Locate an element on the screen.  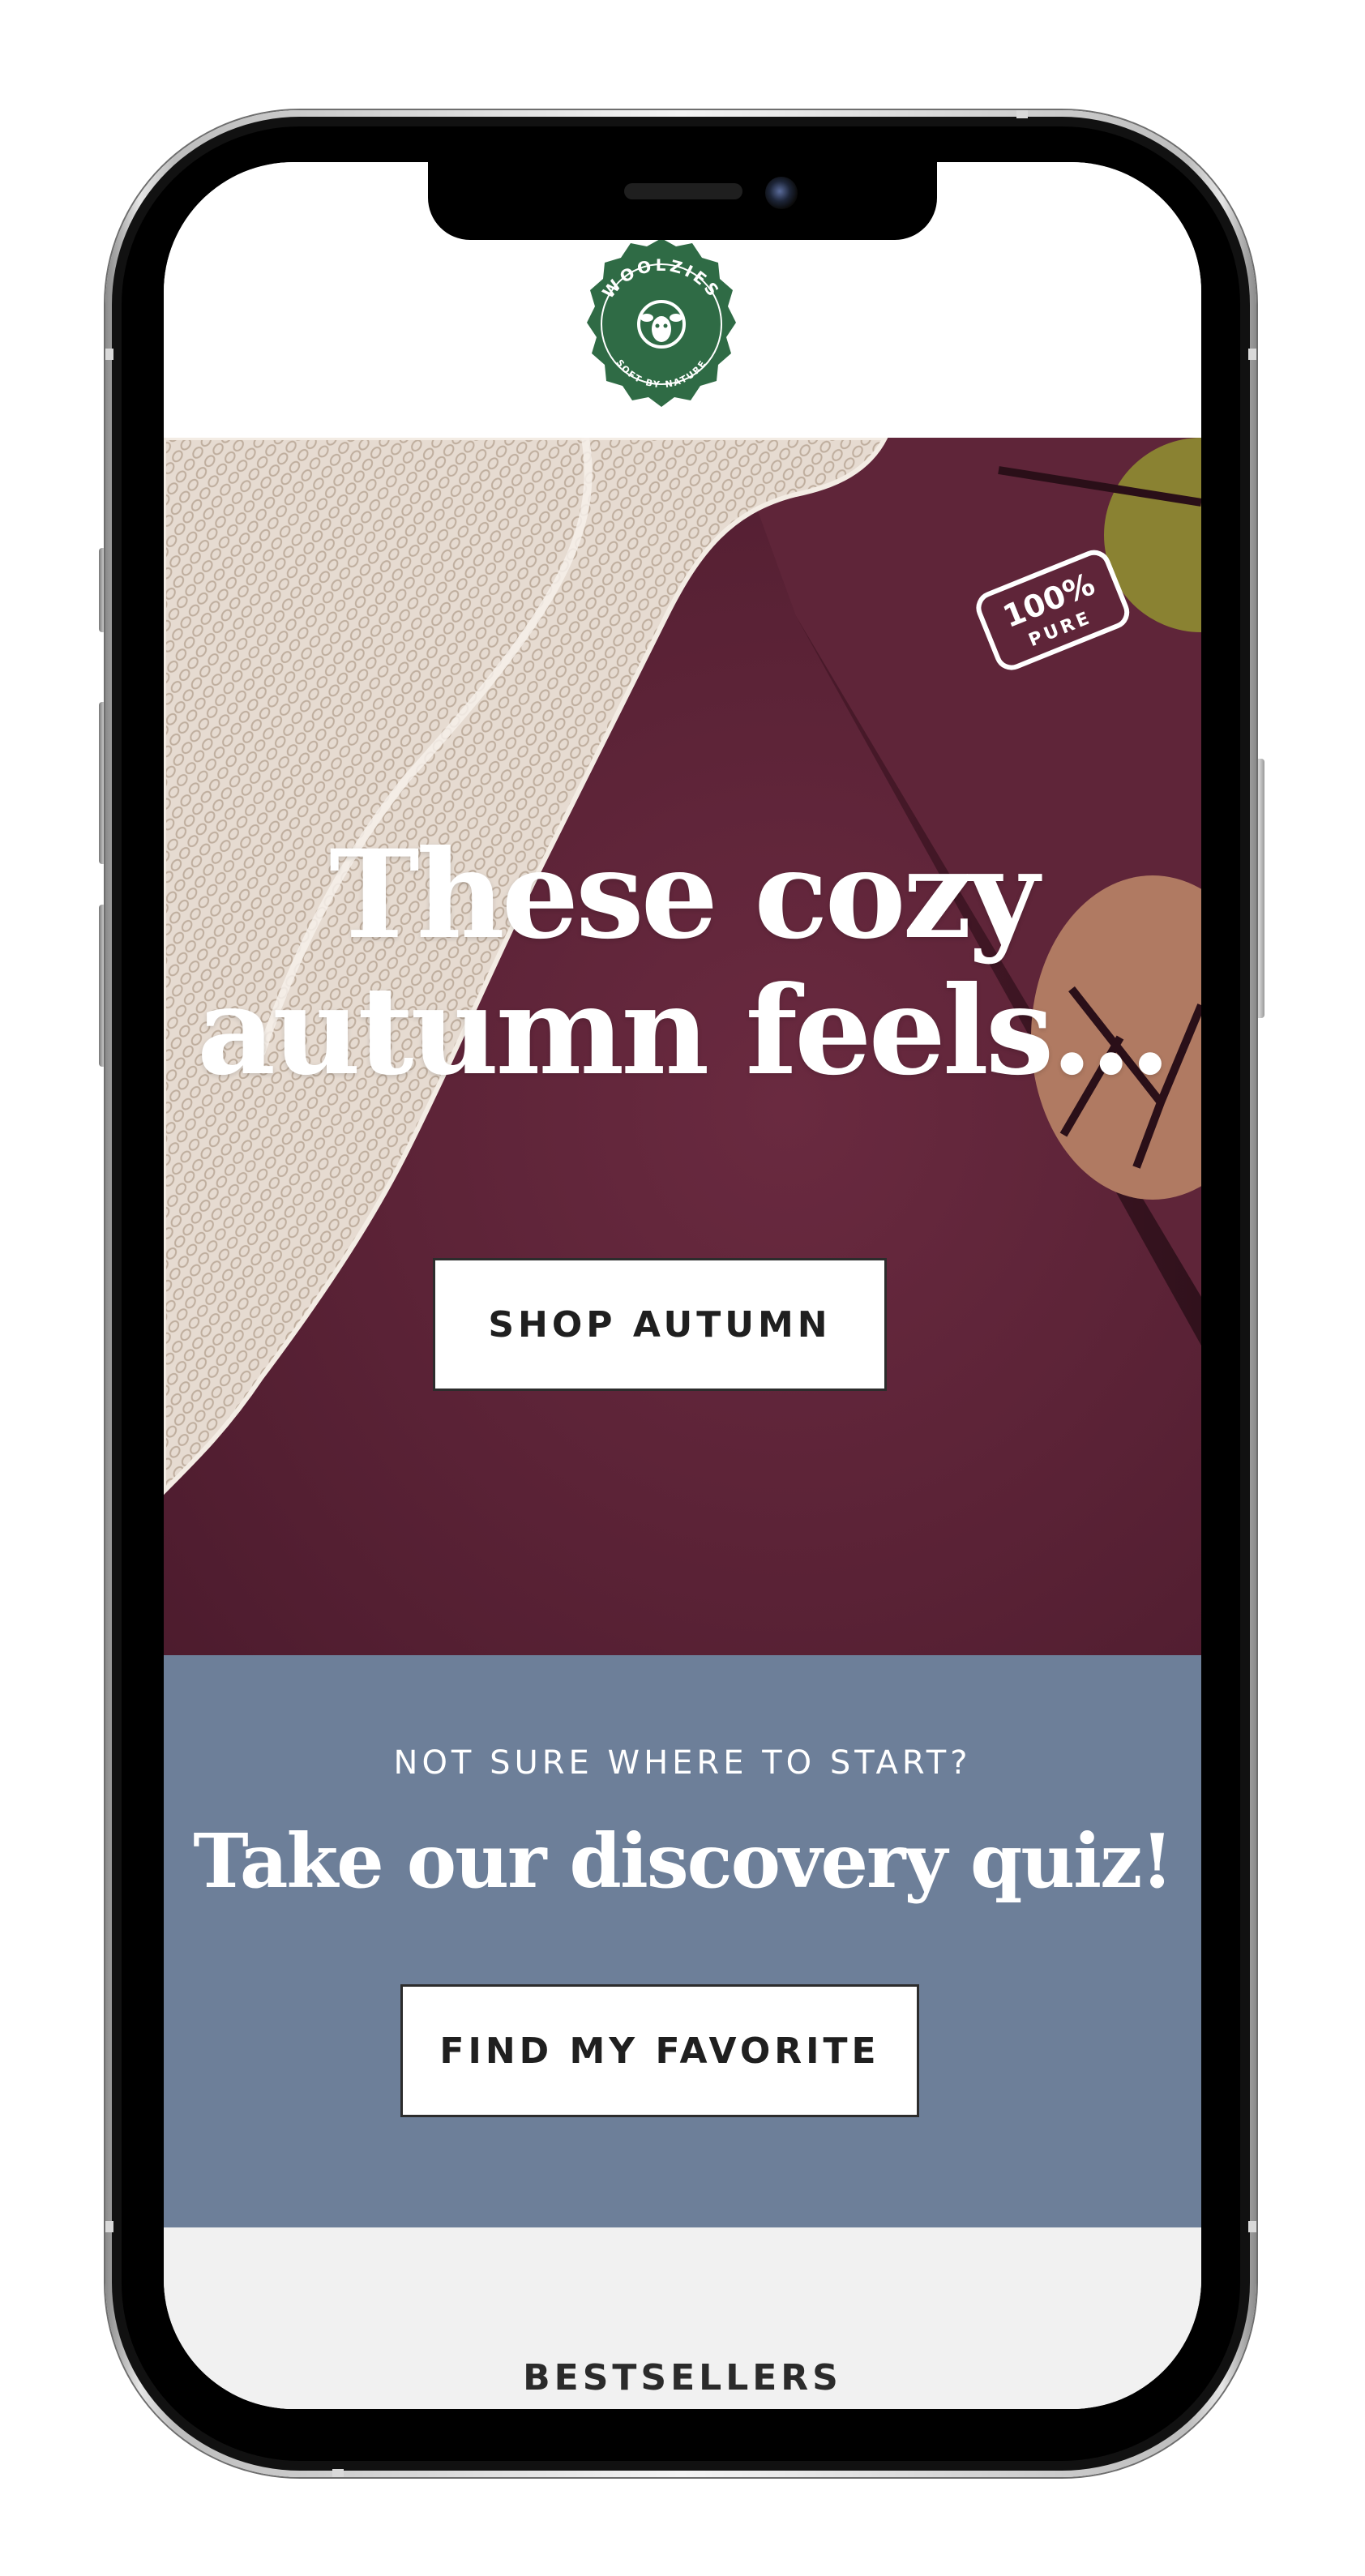
quiz-eyebrow: NOT SURE WHERE TO START? is located at coordinates (682, 1763).